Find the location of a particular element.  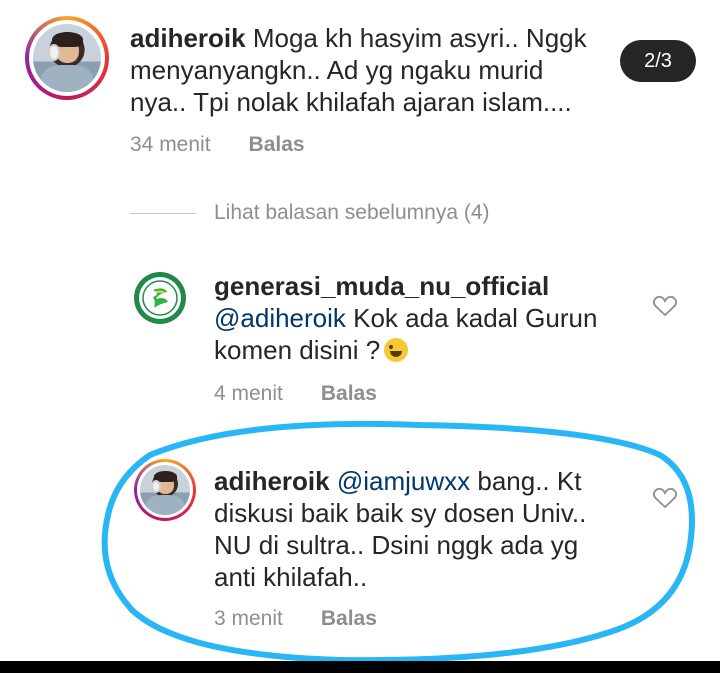

comment-2-reply-button: Balas is located at coordinates (349, 393).